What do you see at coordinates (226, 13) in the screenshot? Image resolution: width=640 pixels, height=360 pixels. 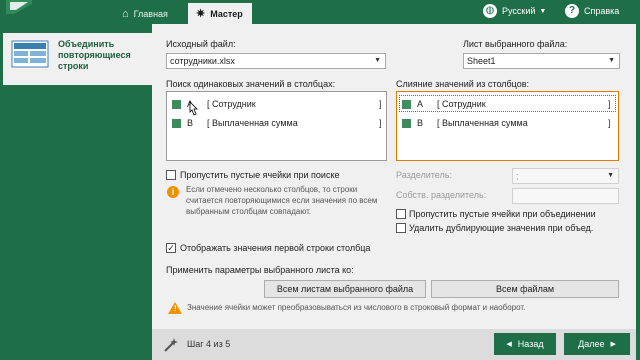 I see `tab-master-label: Мастер` at bounding box center [226, 13].